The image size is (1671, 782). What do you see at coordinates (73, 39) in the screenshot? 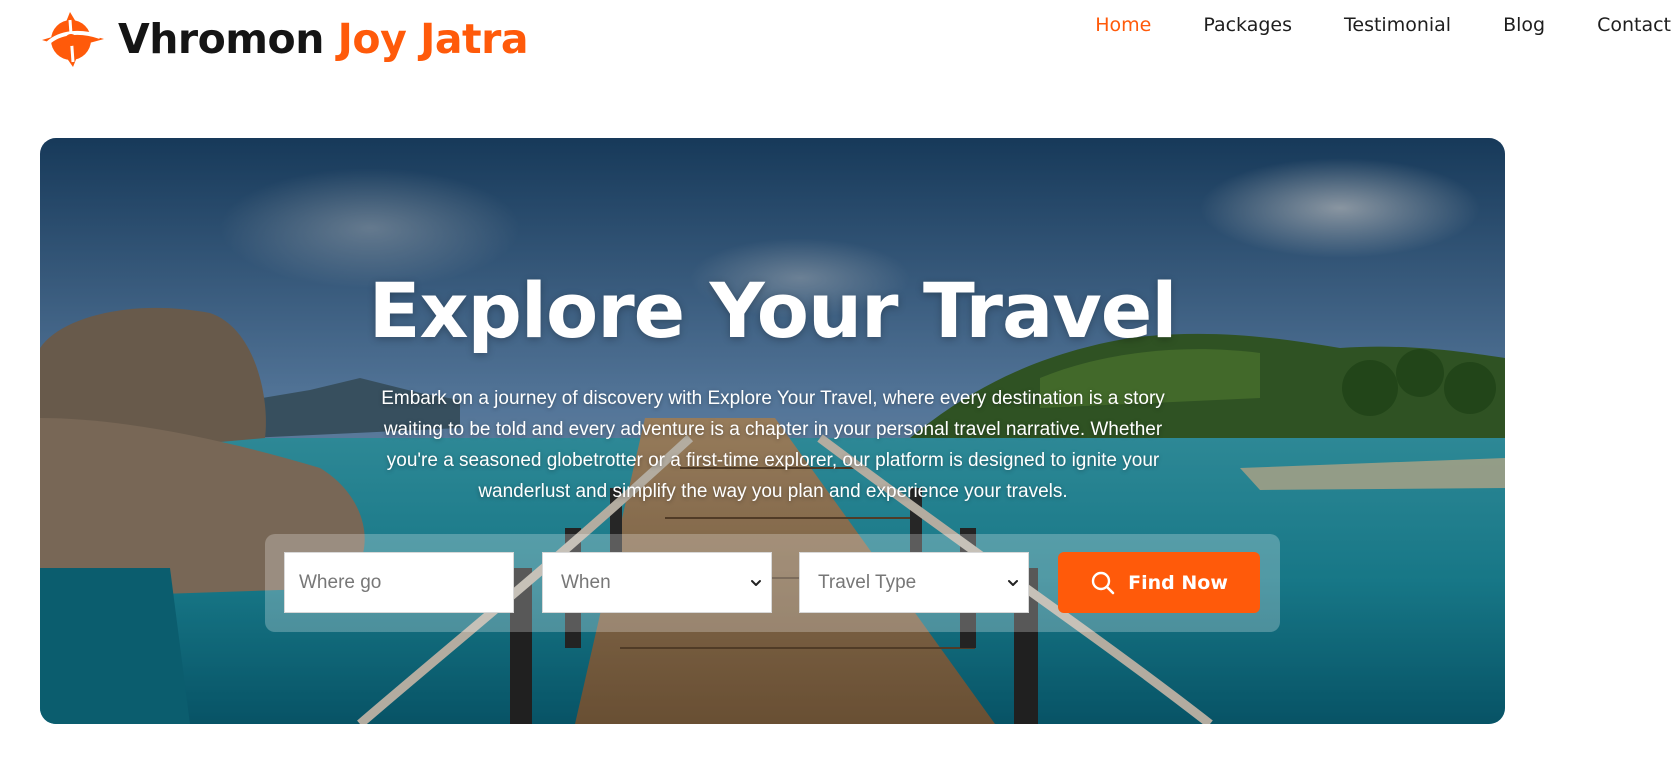
I see `compass-cross-logo-icon` at bounding box center [73, 39].